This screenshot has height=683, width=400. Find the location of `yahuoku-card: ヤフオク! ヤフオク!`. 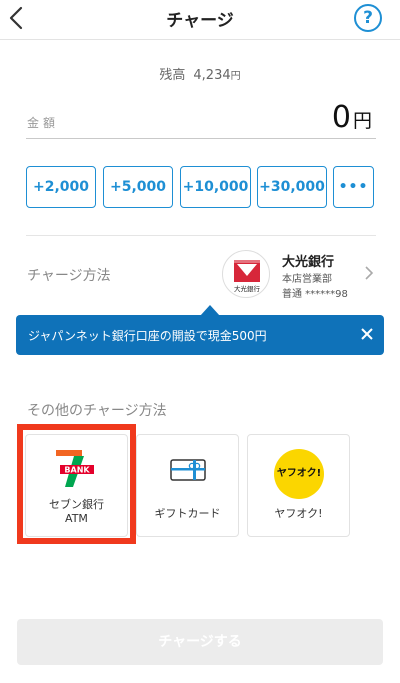

yahuoku-card: ヤフオク! ヤフオク! is located at coordinates (298, 485).